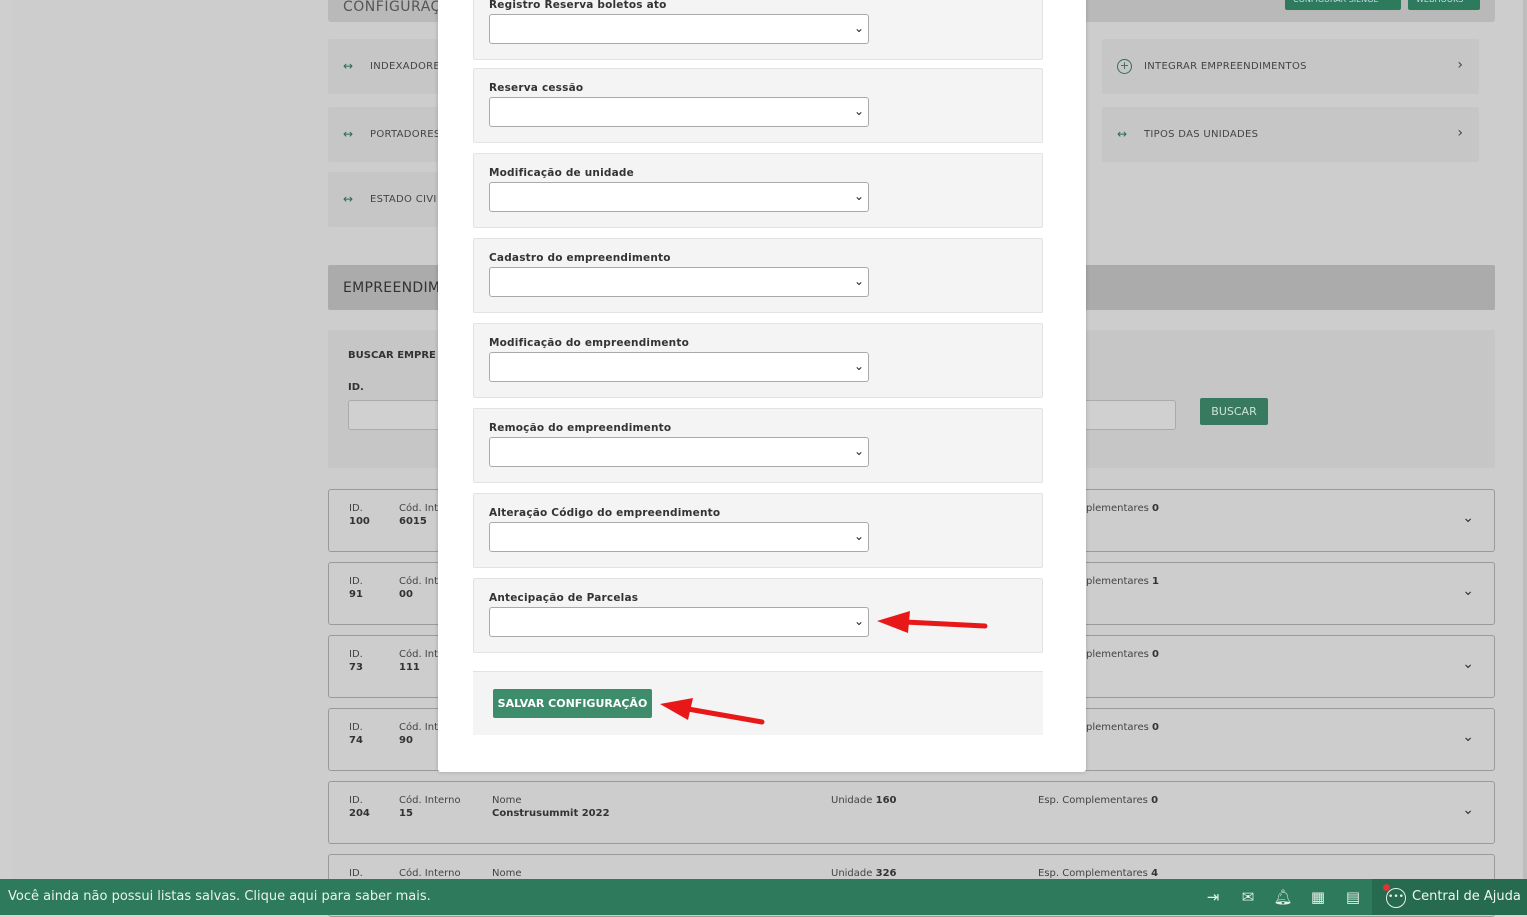 The width and height of the screenshot is (1527, 917). I want to click on id-value: 74, so click(356, 740).